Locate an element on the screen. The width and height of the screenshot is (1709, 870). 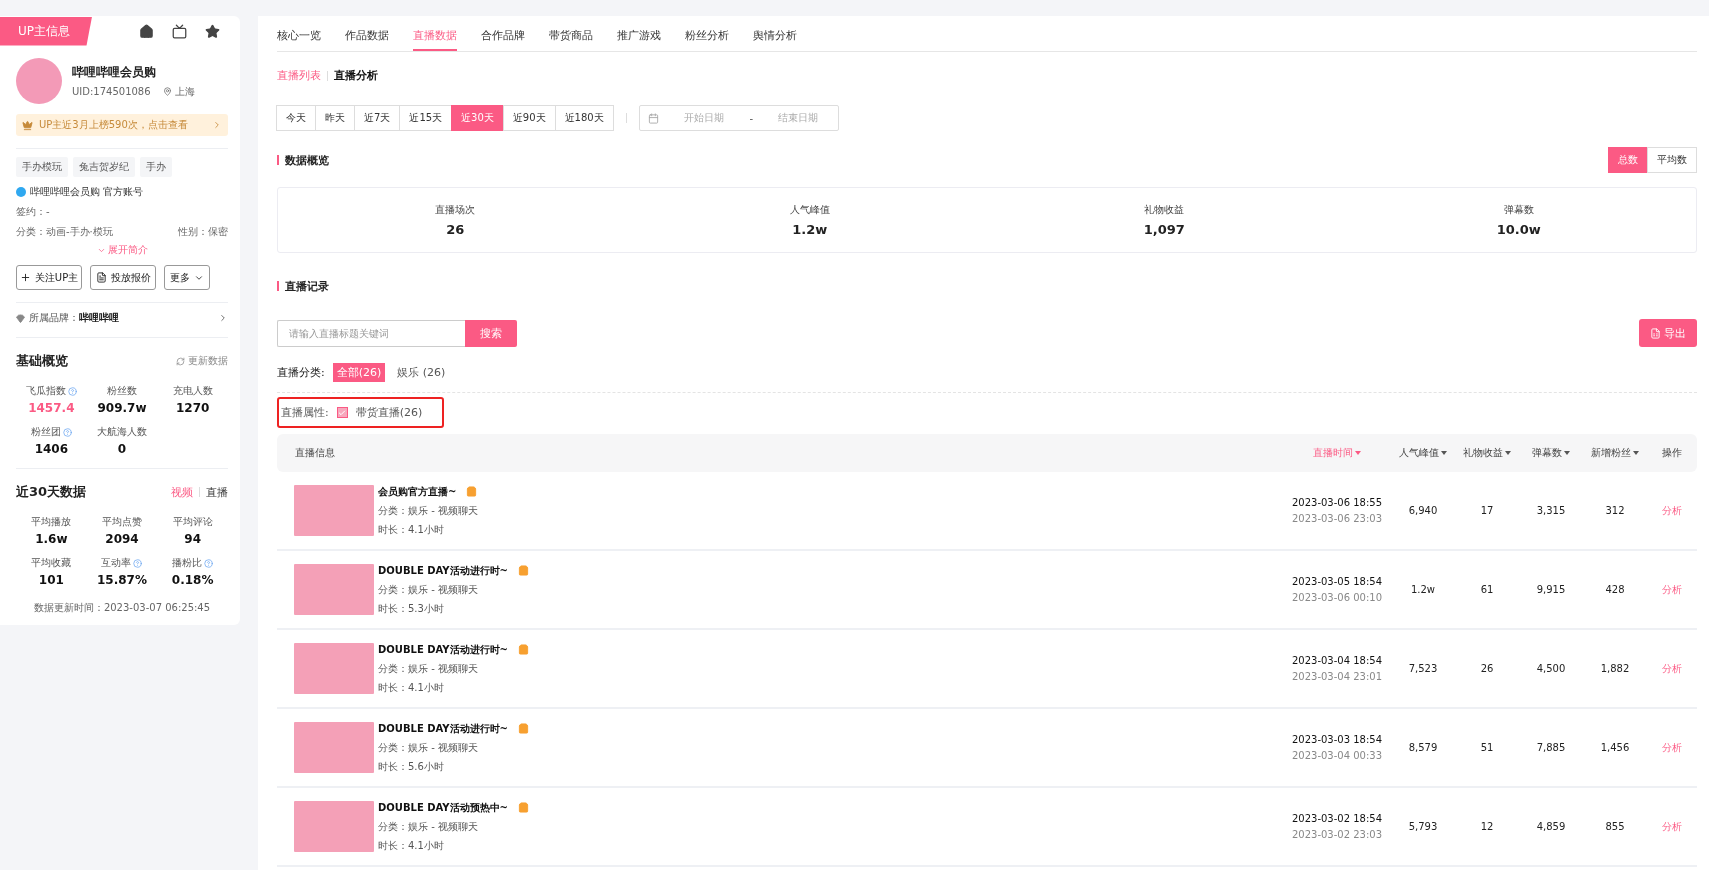
end-time: 2023-03-04 23:01 is located at coordinates (1337, 676).